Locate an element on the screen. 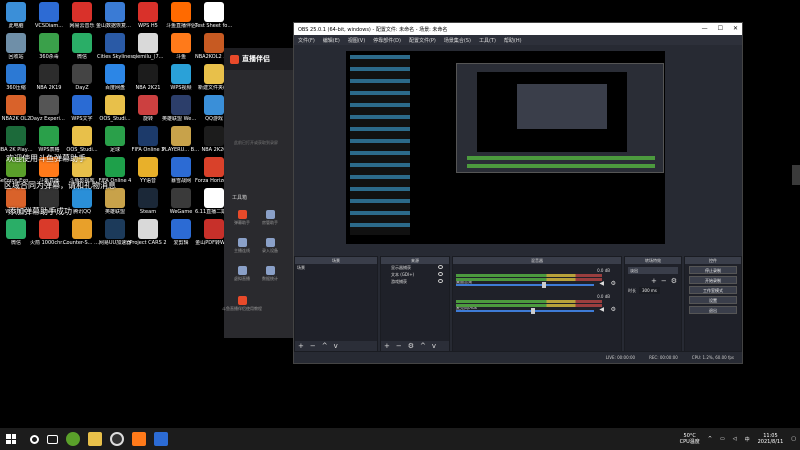 The image size is (800, 450). helper-tool: 数据统计 is located at coordinates (270, 274).